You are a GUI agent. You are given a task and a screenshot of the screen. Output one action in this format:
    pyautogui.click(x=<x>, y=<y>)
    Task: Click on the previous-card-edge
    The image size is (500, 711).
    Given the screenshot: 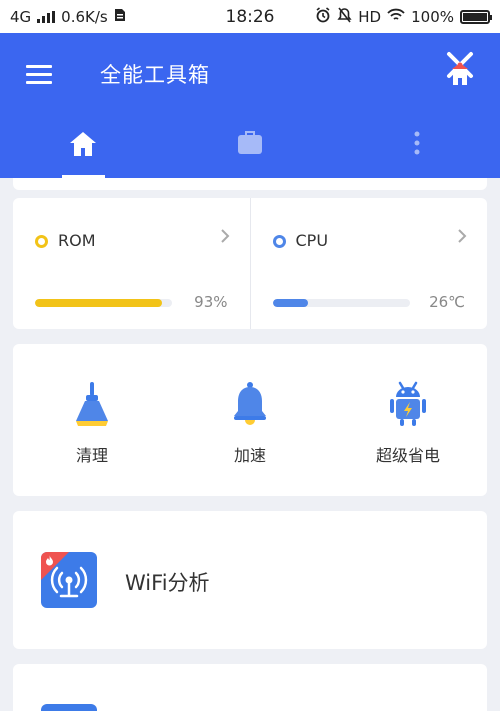 What is the action you would take?
    pyautogui.click(x=250, y=184)
    